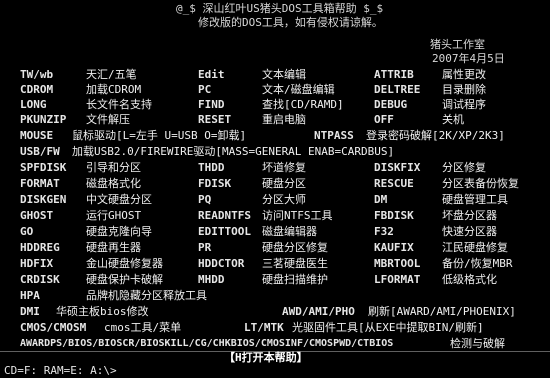  I want to click on cmd-attrib: ATTRIB, so click(394, 74).